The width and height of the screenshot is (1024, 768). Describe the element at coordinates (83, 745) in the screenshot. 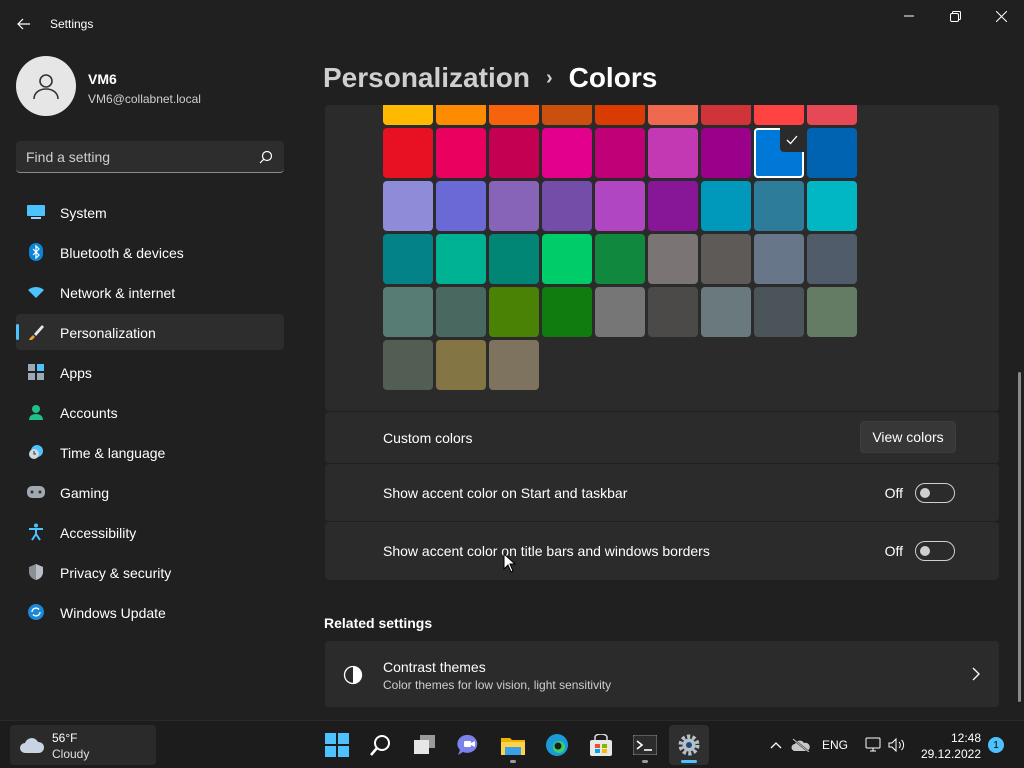

I see `weather-widget: 56°F Cloudy` at that location.